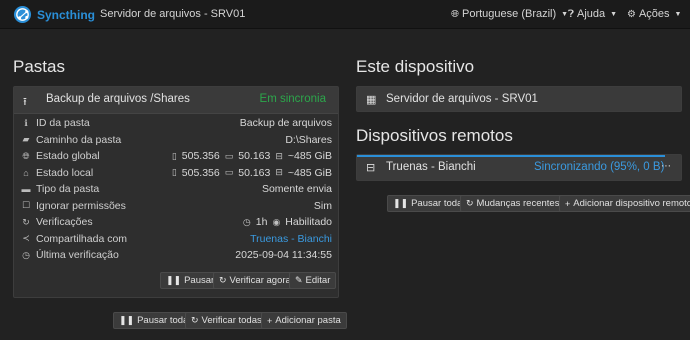 The image size is (690, 340). What do you see at coordinates (200, 156) in the screenshot?
I see `global-files: 505.356` at bounding box center [200, 156].